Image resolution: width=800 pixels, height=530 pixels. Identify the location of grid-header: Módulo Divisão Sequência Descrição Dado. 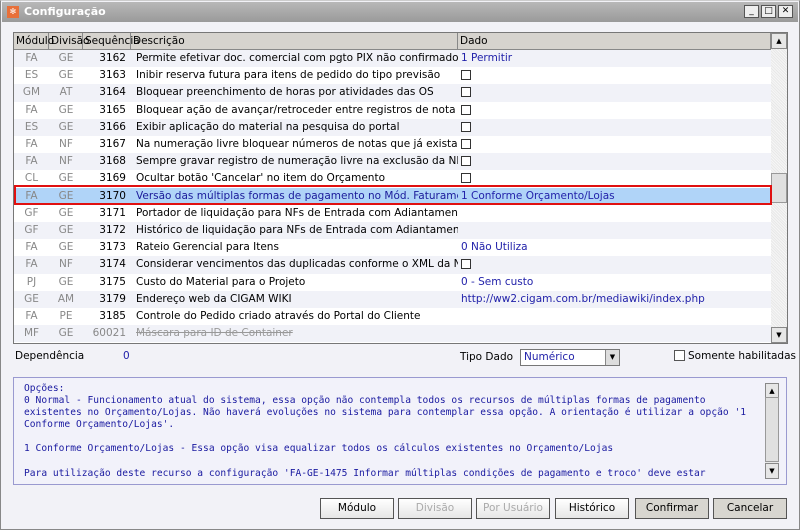
(392, 41).